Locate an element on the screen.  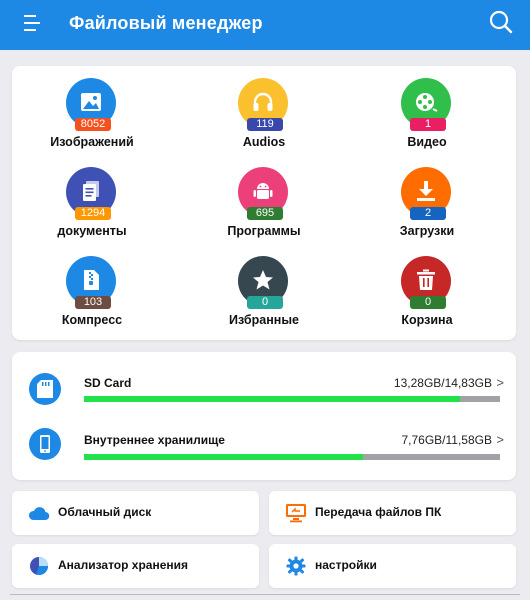
category-label: Корзина is located at coordinates (427, 320).